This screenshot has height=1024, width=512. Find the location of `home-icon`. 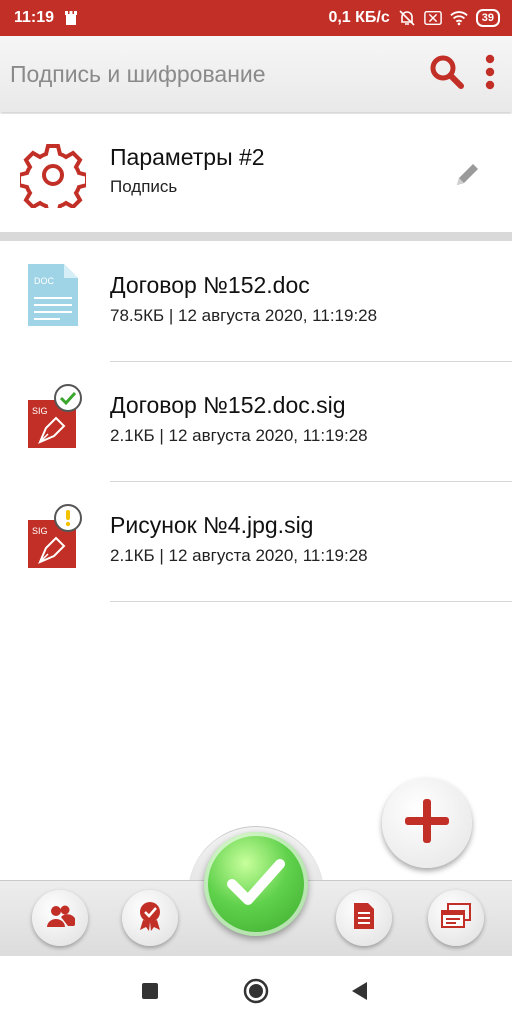

home-icon is located at coordinates (256, 993).